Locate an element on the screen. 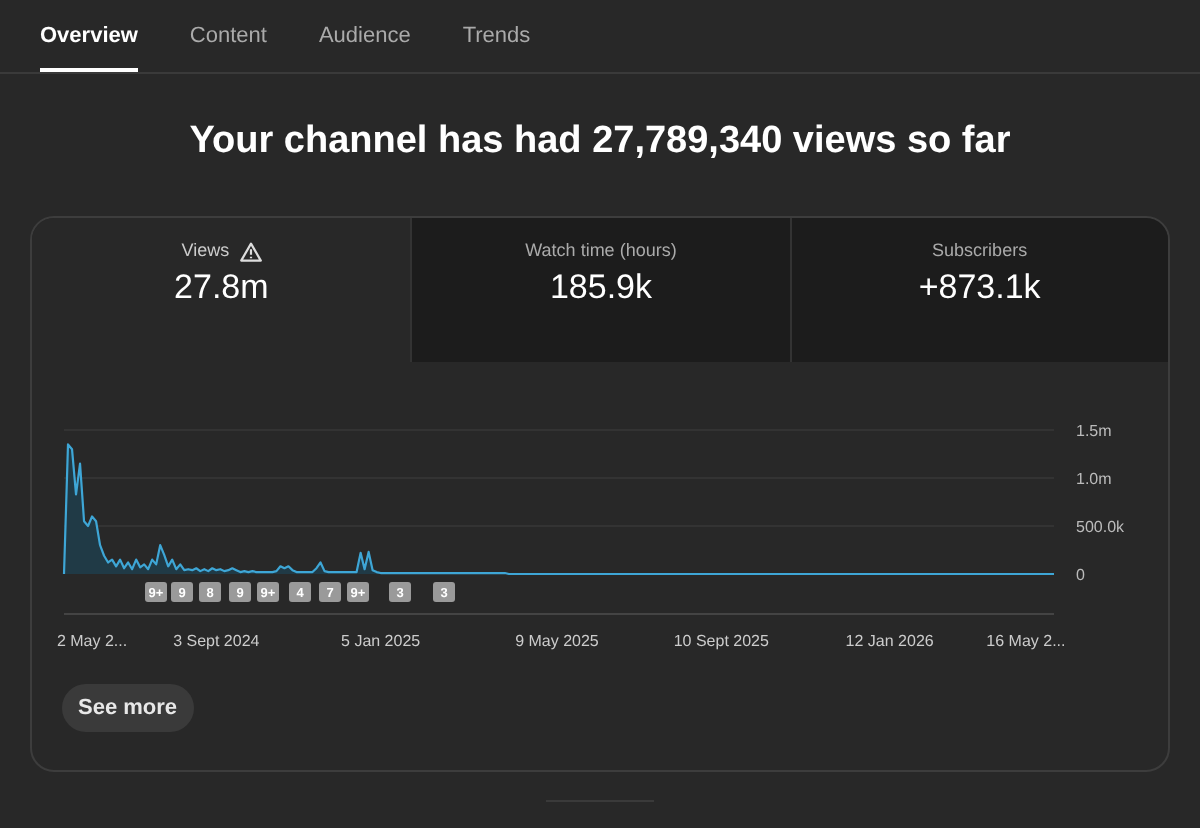 Image resolution: width=1200 pixels, height=828 pixels. metric-label: Views is located at coordinates (205, 251).